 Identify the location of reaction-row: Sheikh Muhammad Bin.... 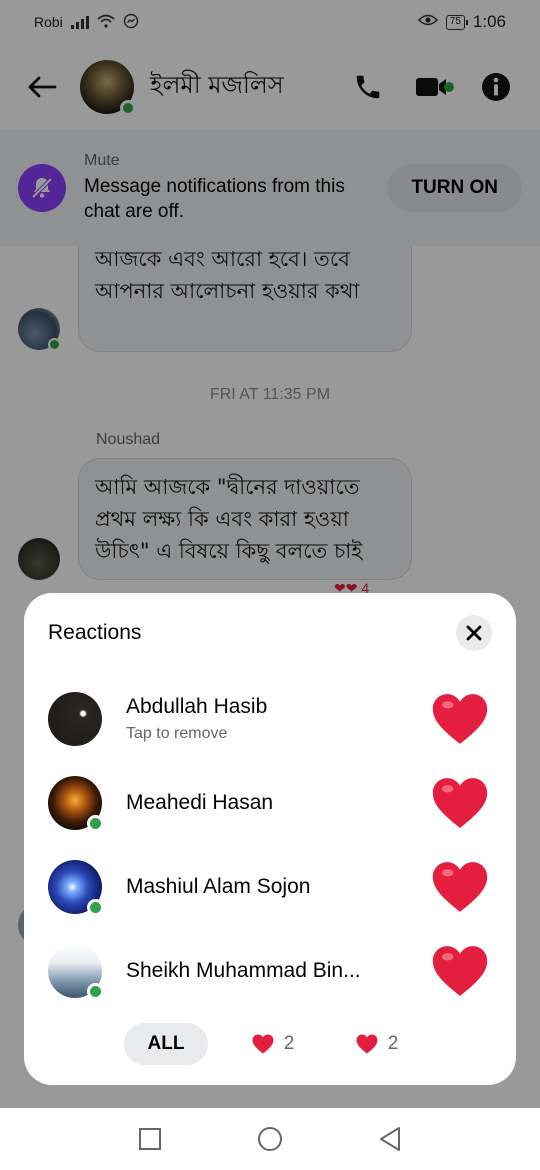
(270, 971).